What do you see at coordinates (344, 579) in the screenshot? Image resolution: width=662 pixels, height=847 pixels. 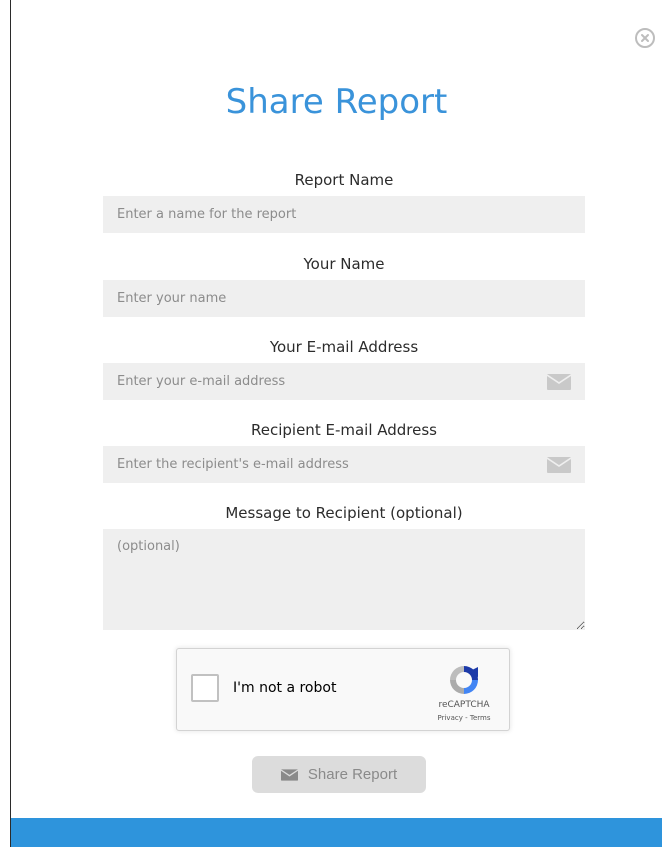 I see `message-textarea` at bounding box center [344, 579].